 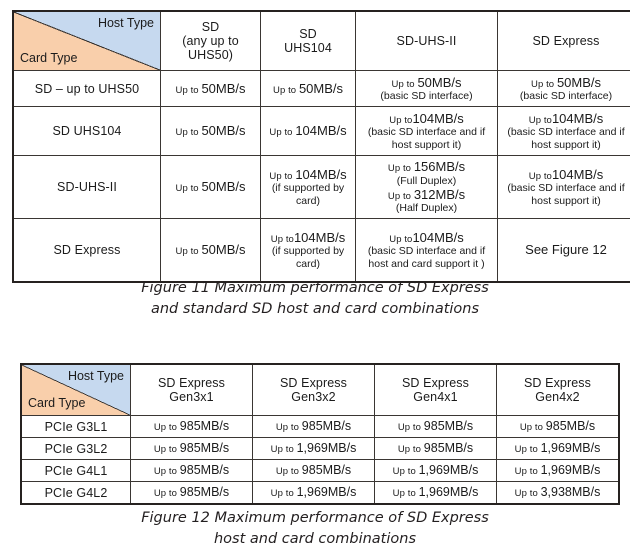 What do you see at coordinates (570, 491) in the screenshot?
I see `speed-value: 3,938MB/s` at bounding box center [570, 491].